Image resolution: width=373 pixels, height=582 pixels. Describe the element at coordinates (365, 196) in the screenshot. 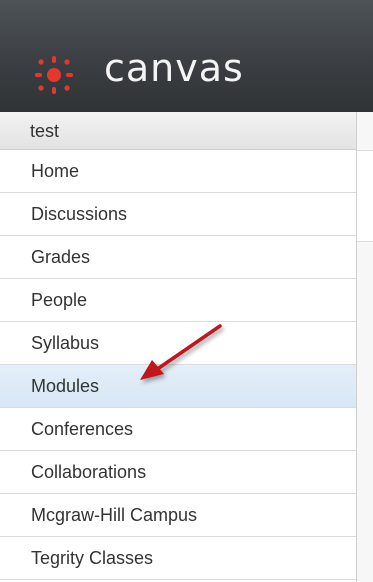

I see `content-panel` at that location.